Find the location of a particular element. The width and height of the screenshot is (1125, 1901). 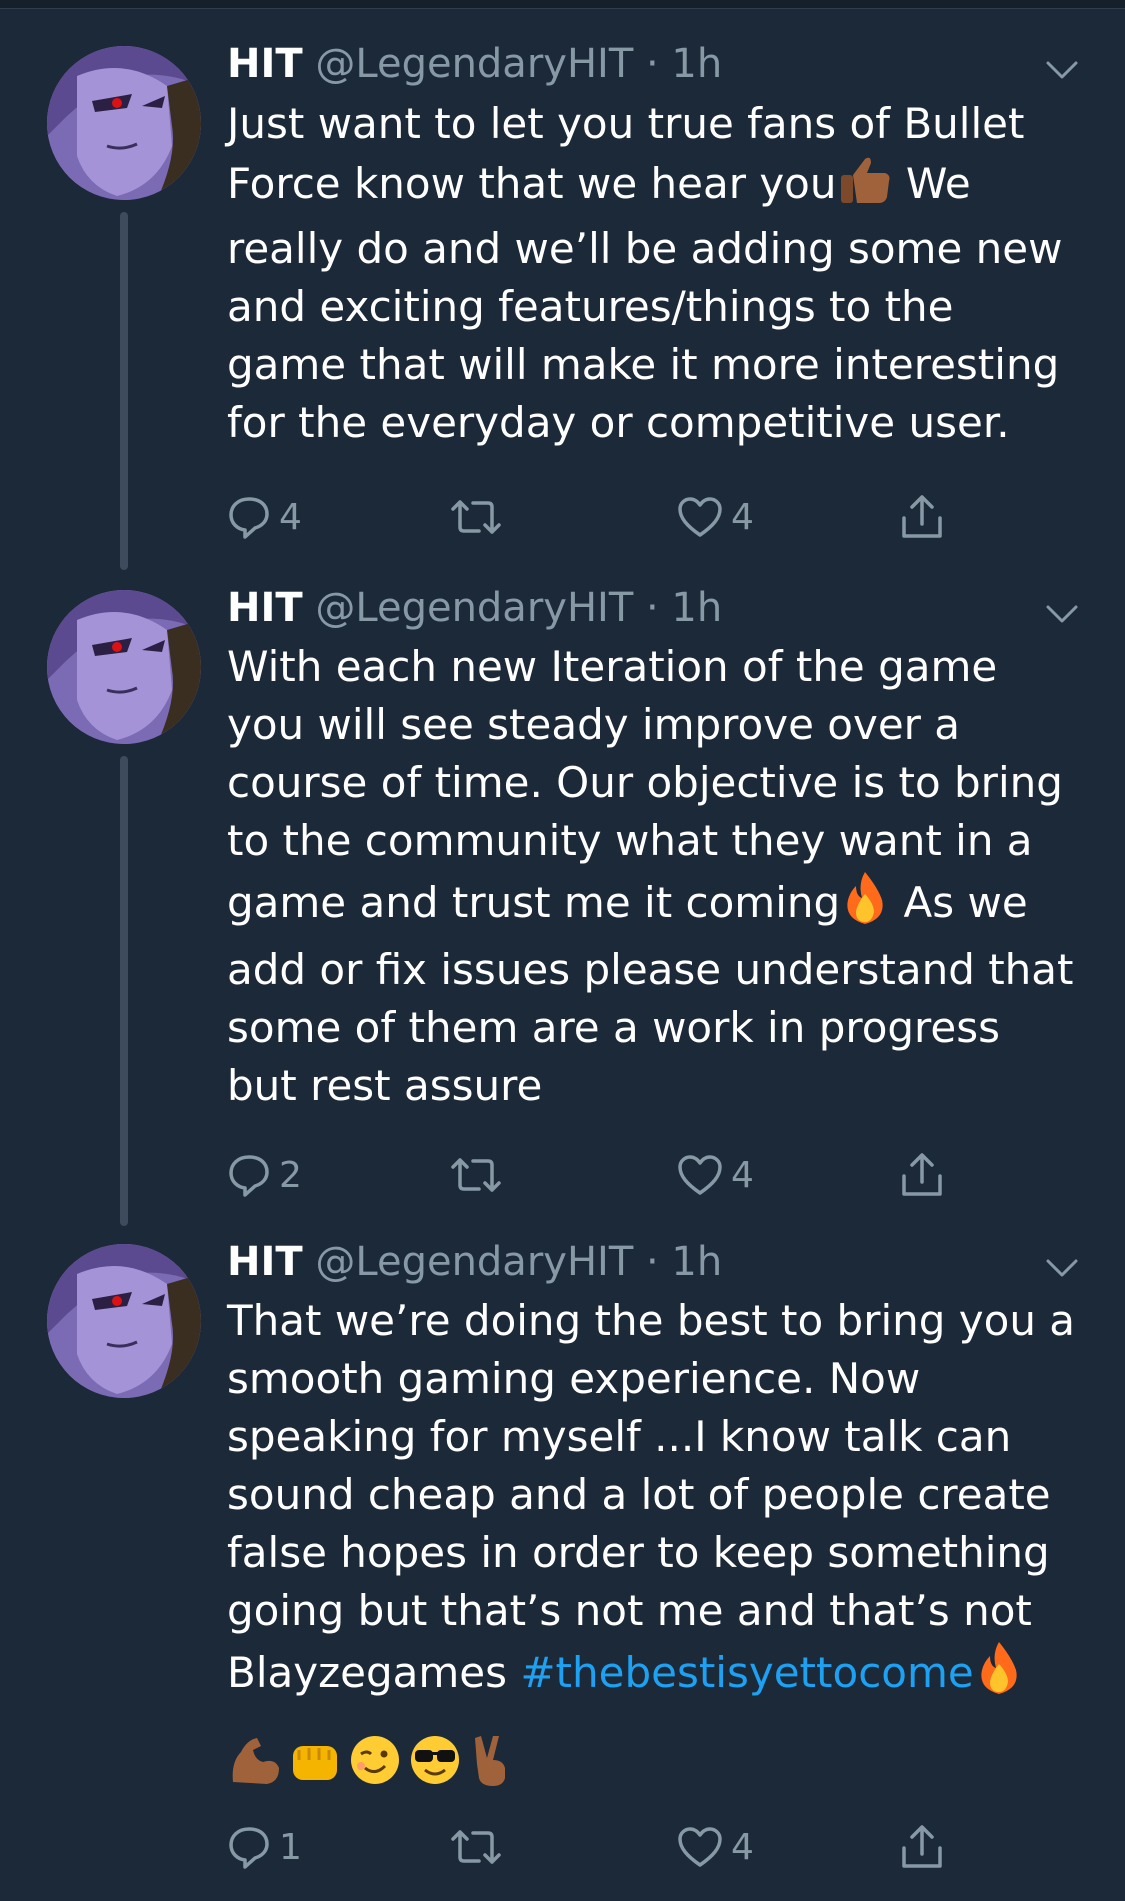

reply-button: 1 is located at coordinates (264, 1847).